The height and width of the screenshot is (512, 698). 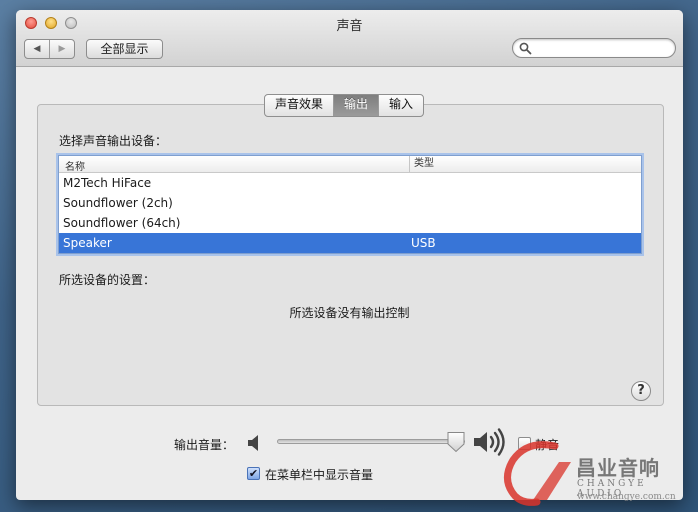 I want to click on watermark-url-text: www.changye.com.cn, so click(x=626, y=497).